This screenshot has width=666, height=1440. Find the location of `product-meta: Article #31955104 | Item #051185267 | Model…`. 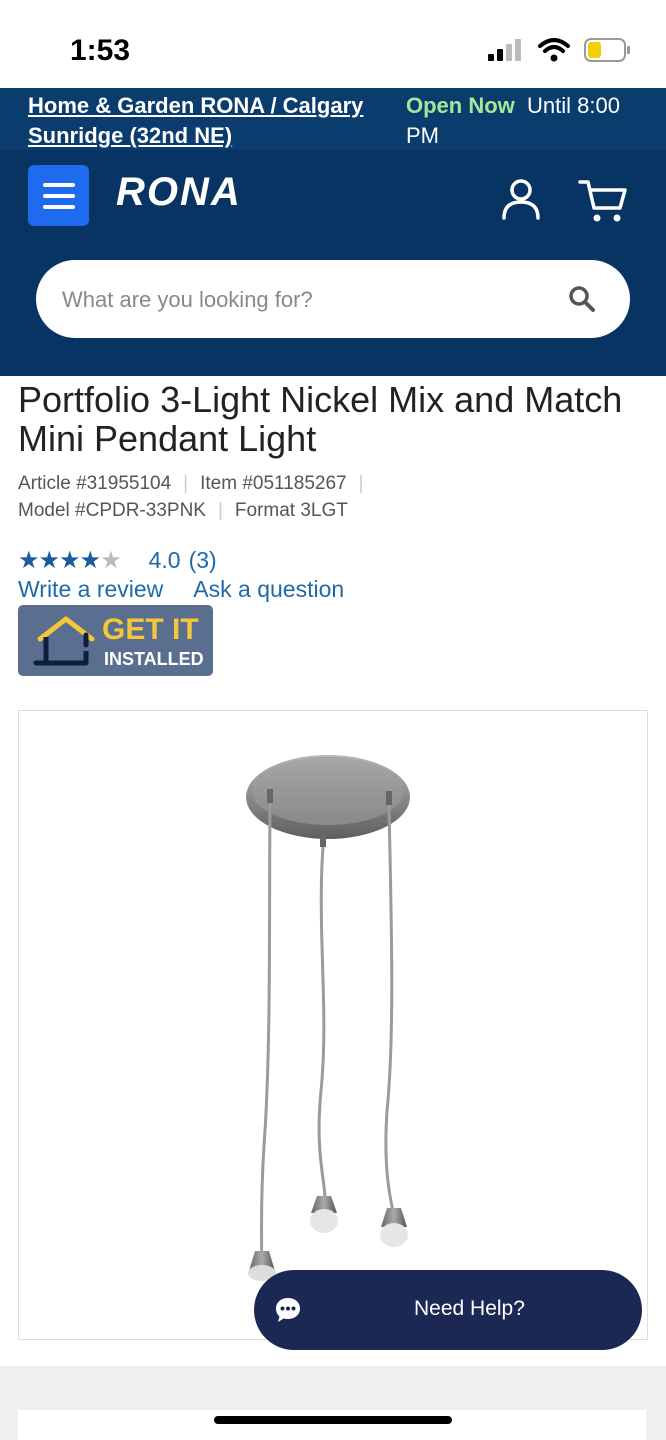

product-meta: Article #31955104 | Item #051185267 | Model… is located at coordinates (191, 497).